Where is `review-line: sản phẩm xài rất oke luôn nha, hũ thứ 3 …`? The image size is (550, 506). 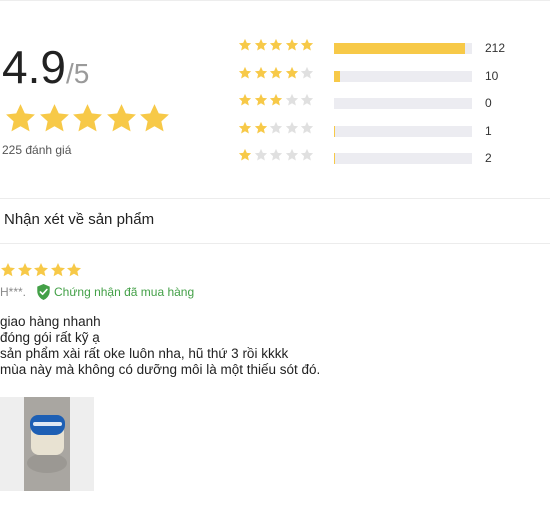
review-line: sản phẩm xài rất oke luôn nha, hũ thứ 3 … is located at coordinates (144, 353).